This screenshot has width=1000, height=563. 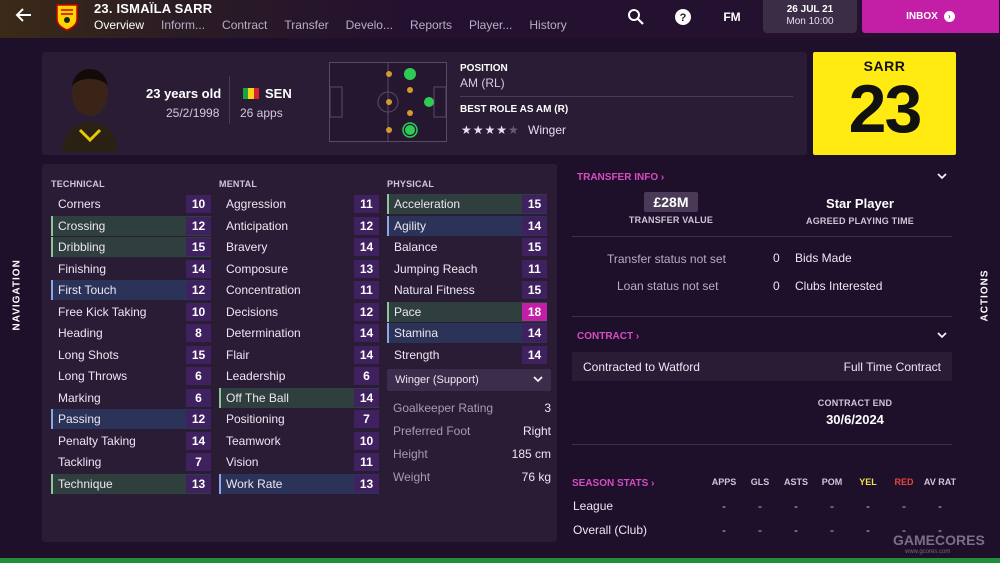 What do you see at coordinates (666, 259) in the screenshot?
I see `transfer-status: Transfer status not set` at bounding box center [666, 259].